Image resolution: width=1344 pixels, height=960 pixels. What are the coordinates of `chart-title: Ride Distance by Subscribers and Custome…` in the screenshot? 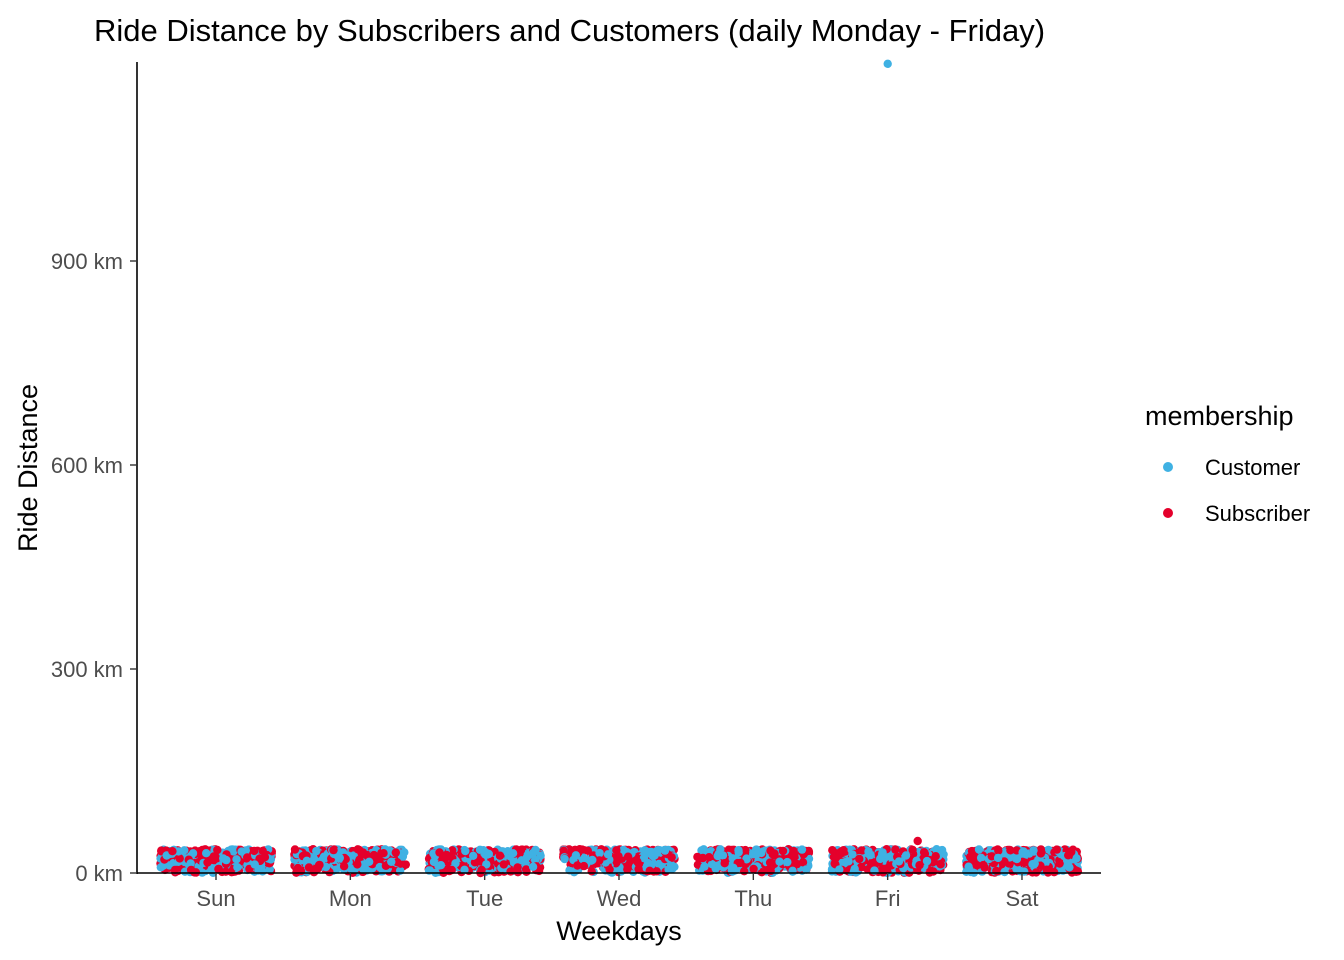 It's located at (569, 30).